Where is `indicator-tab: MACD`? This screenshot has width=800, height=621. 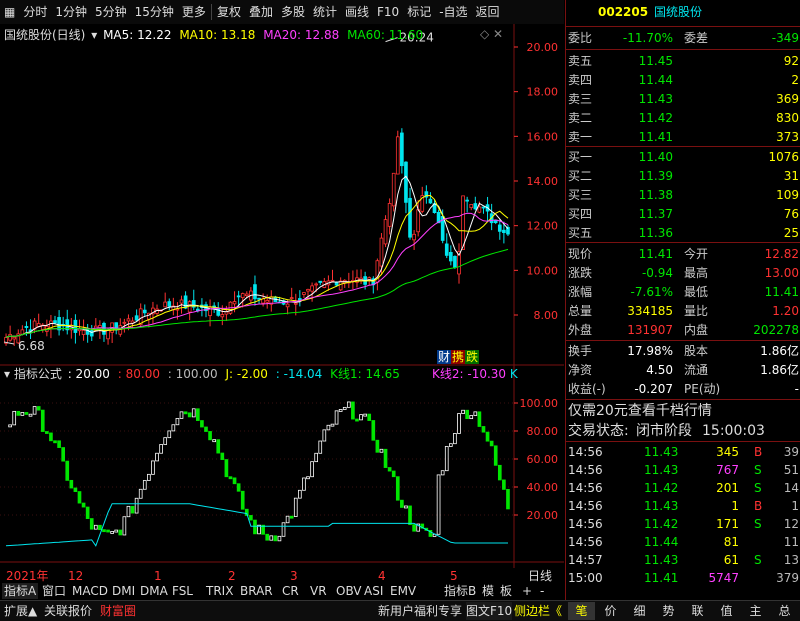 indicator-tab: MACD is located at coordinates (90, 591).